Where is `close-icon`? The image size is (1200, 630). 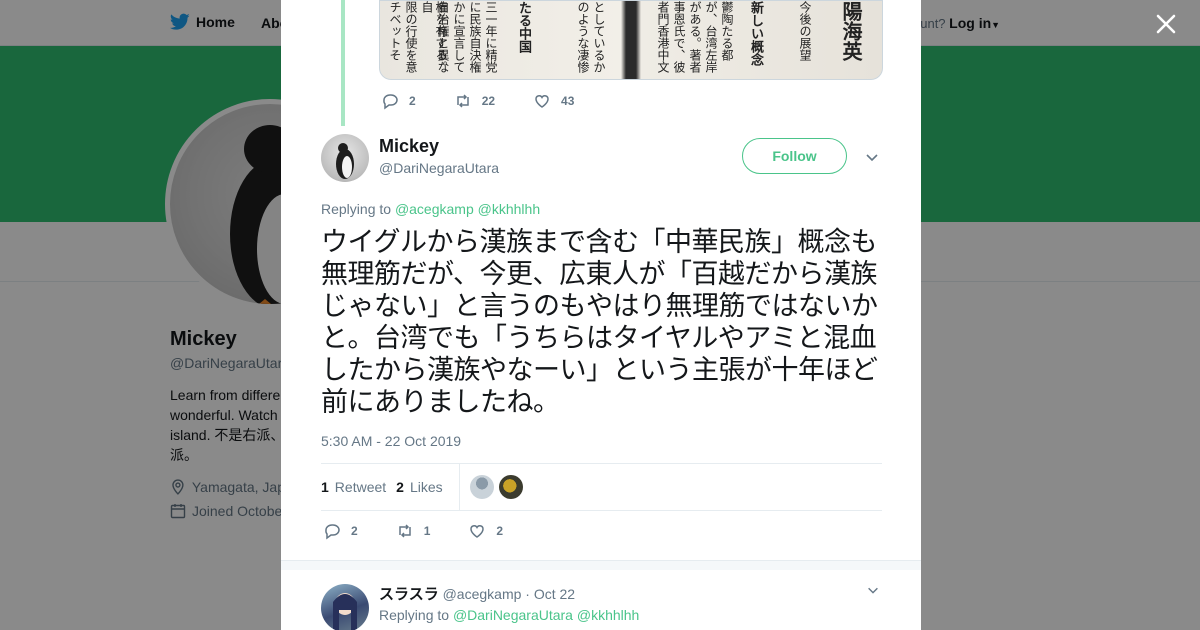
close-icon is located at coordinates (1166, 24).